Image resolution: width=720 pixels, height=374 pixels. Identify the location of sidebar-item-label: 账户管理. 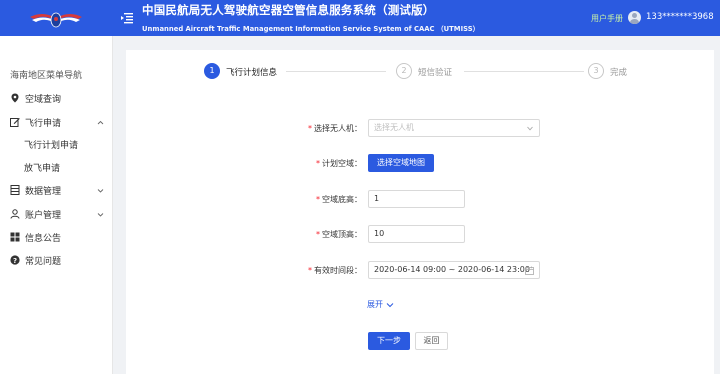
(43, 216).